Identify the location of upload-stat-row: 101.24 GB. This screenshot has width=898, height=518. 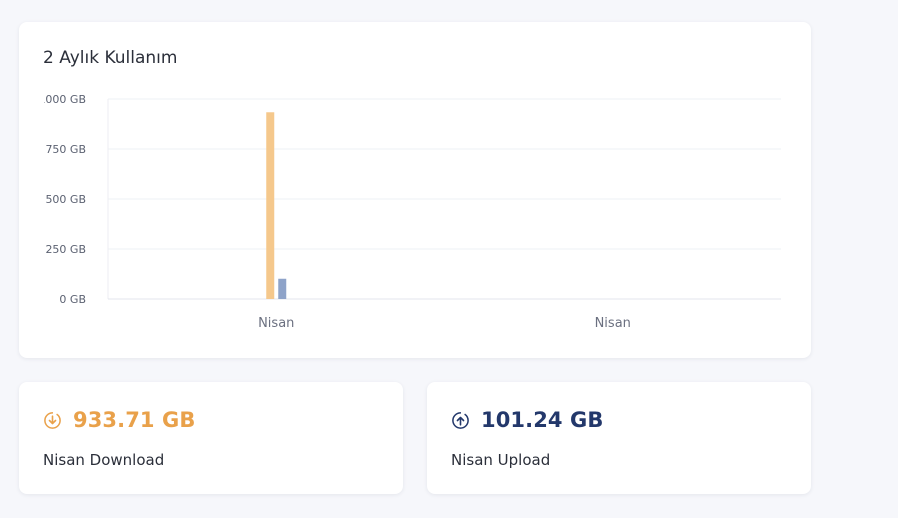
(527, 420).